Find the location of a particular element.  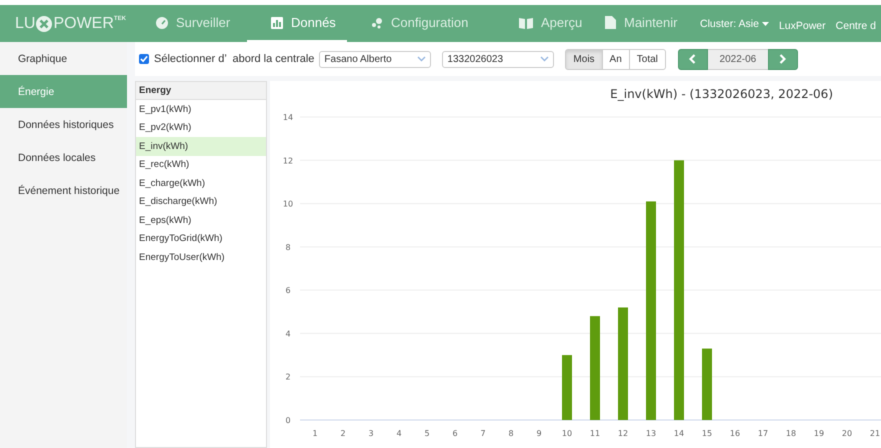

list-item: E_charge(kWh) is located at coordinates (201, 183).